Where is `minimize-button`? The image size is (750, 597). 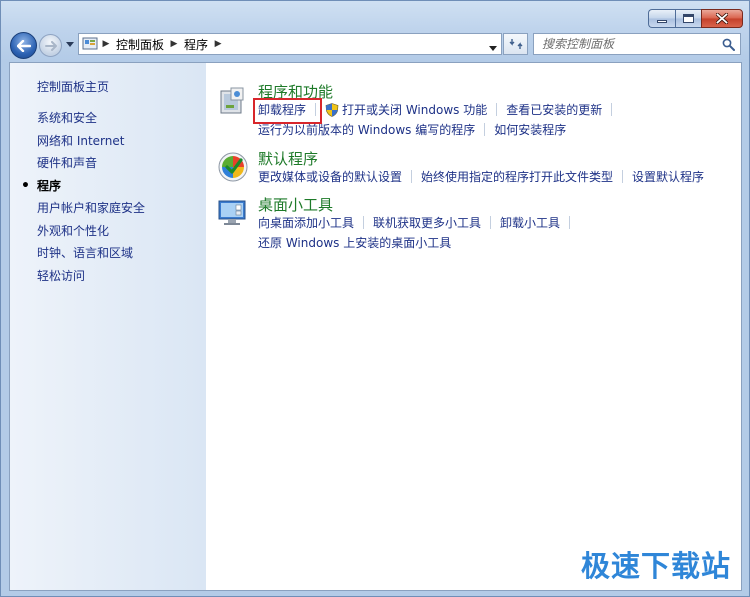 minimize-button is located at coordinates (661, 18).